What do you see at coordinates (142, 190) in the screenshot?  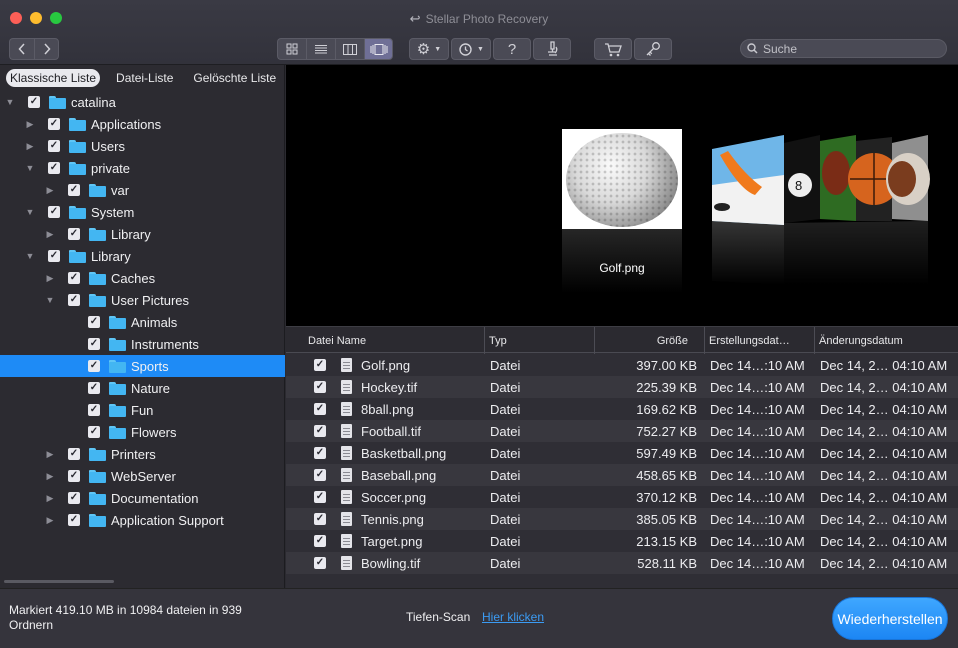 I see `tree-item-var: ▶ ✓ var` at bounding box center [142, 190].